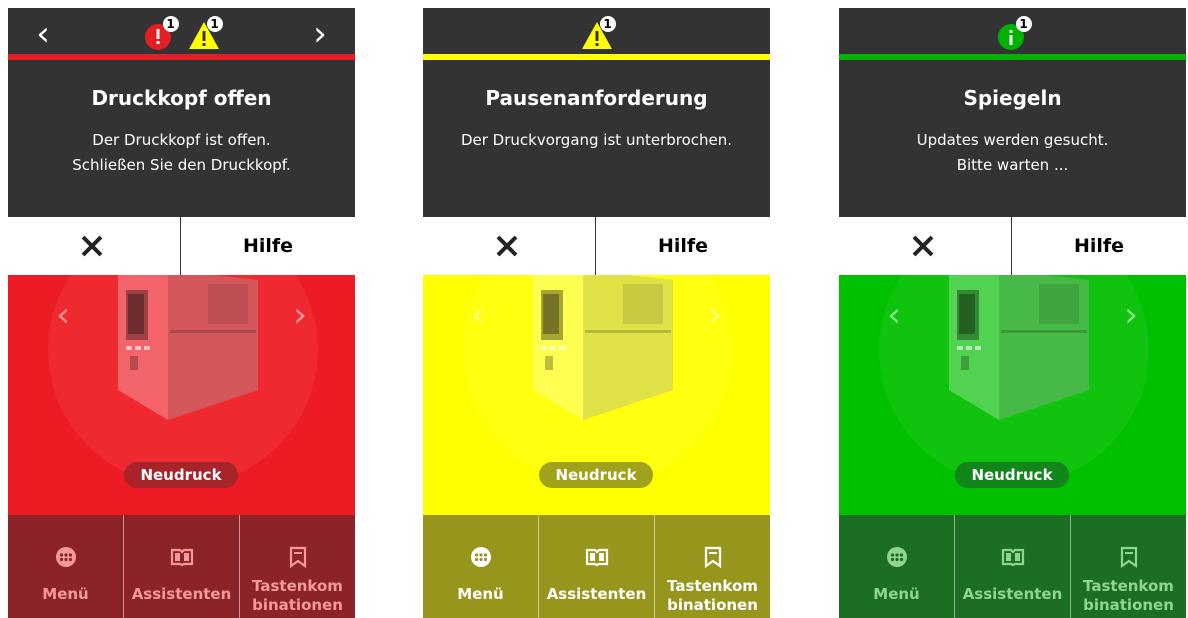  What do you see at coordinates (181, 165) in the screenshot?
I see `alert-text-line-2: Schließen Sie den Druckkopf.` at bounding box center [181, 165].